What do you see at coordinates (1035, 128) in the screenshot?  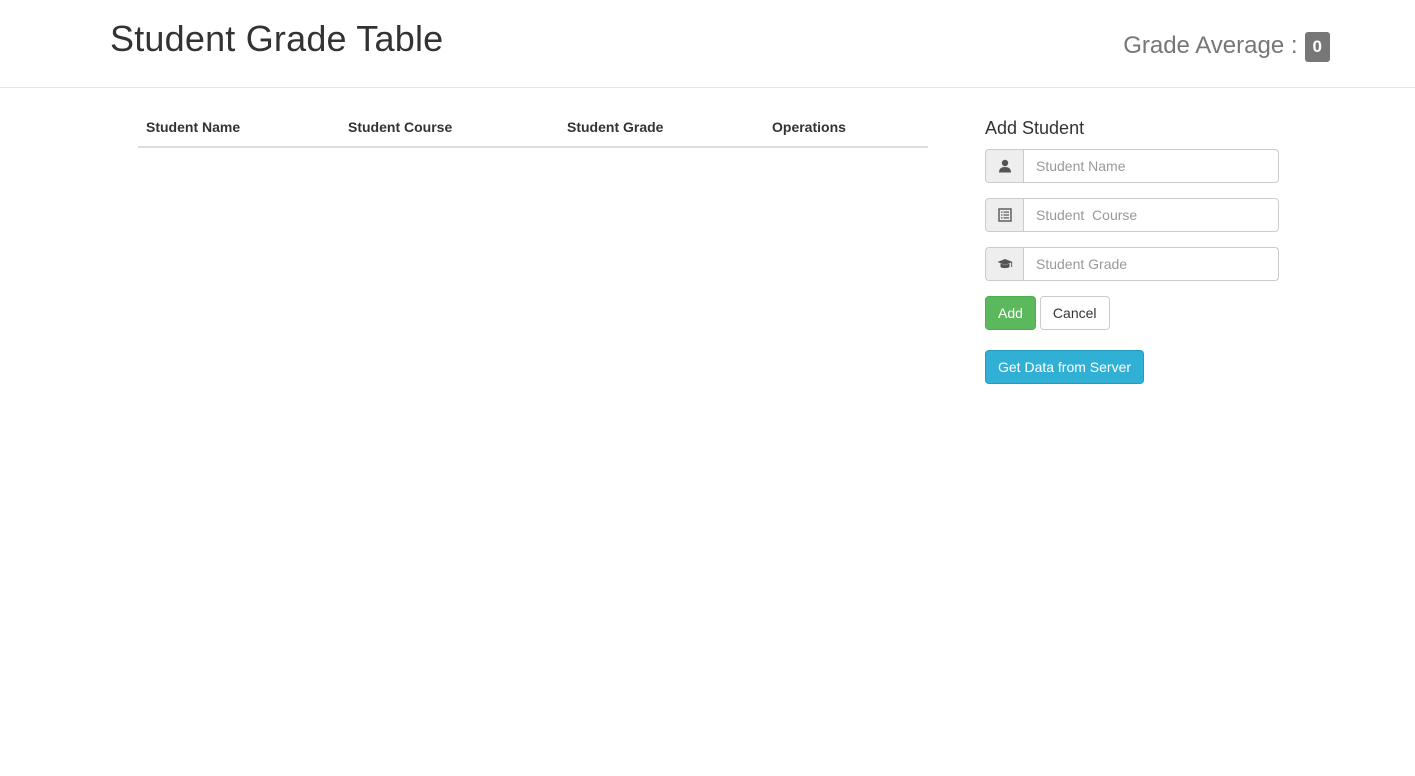 I see `add-student-title: Add Student` at bounding box center [1035, 128].